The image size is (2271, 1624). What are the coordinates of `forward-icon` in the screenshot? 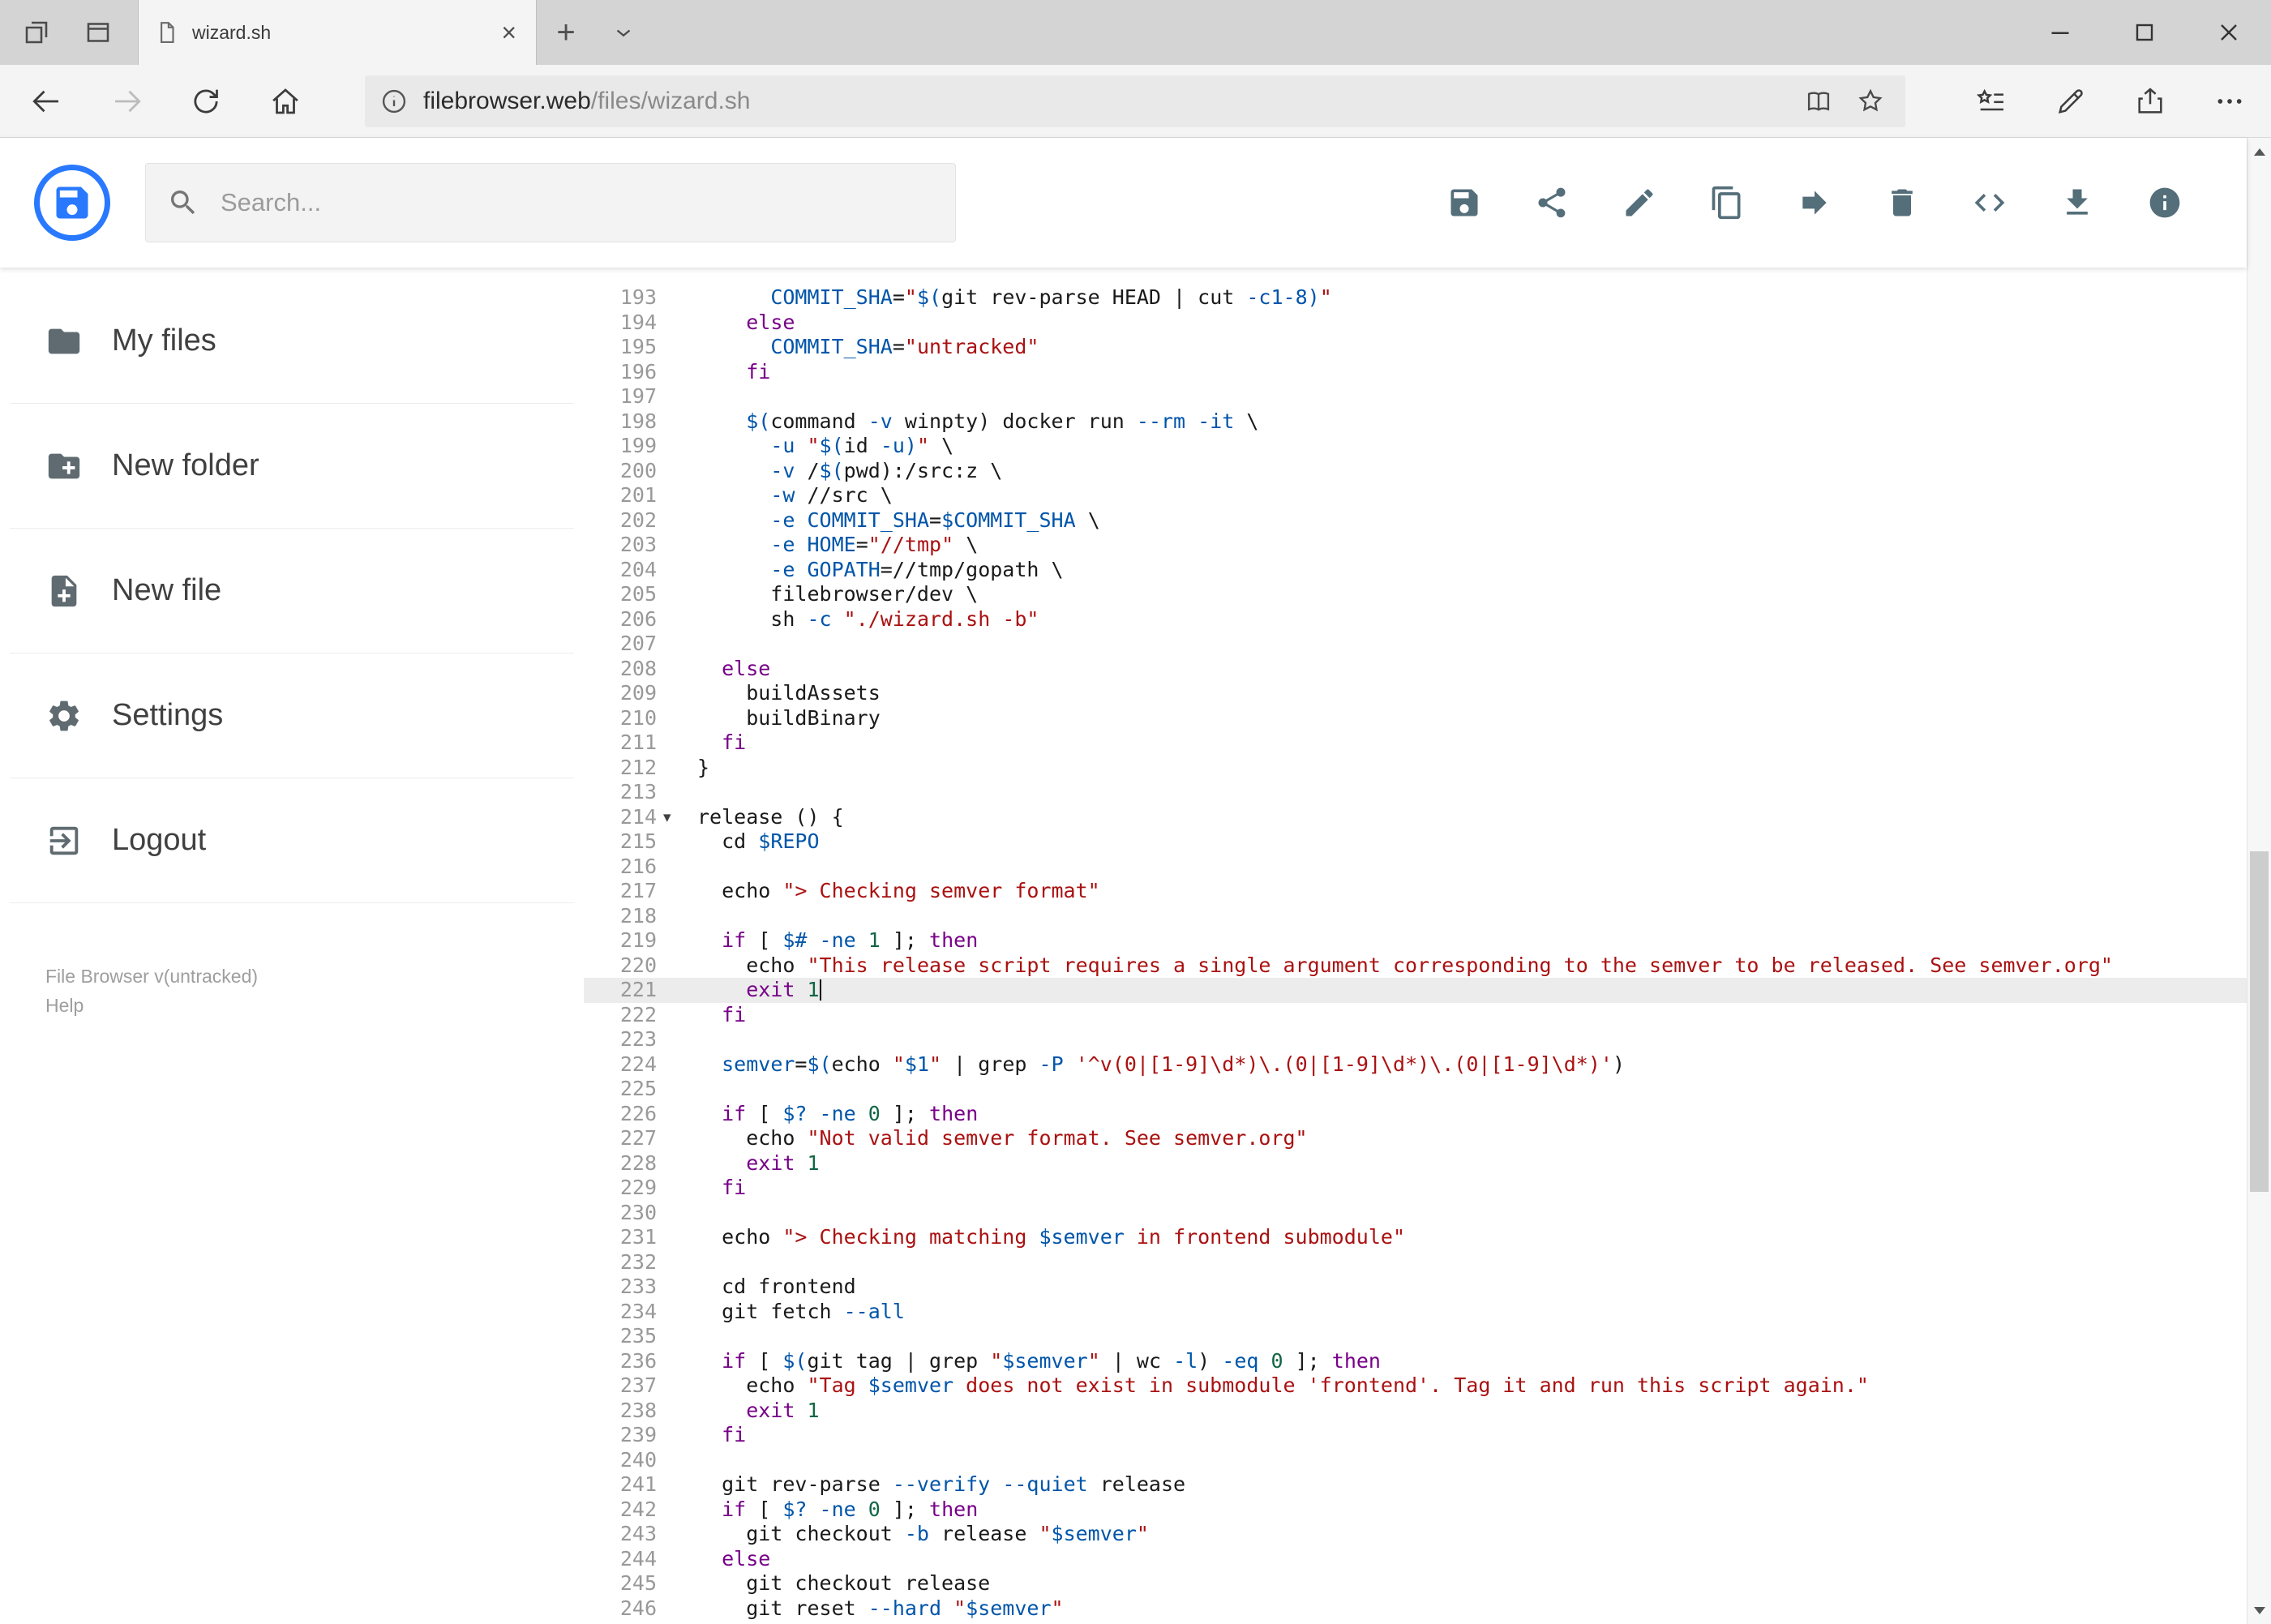 It's located at (127, 102).